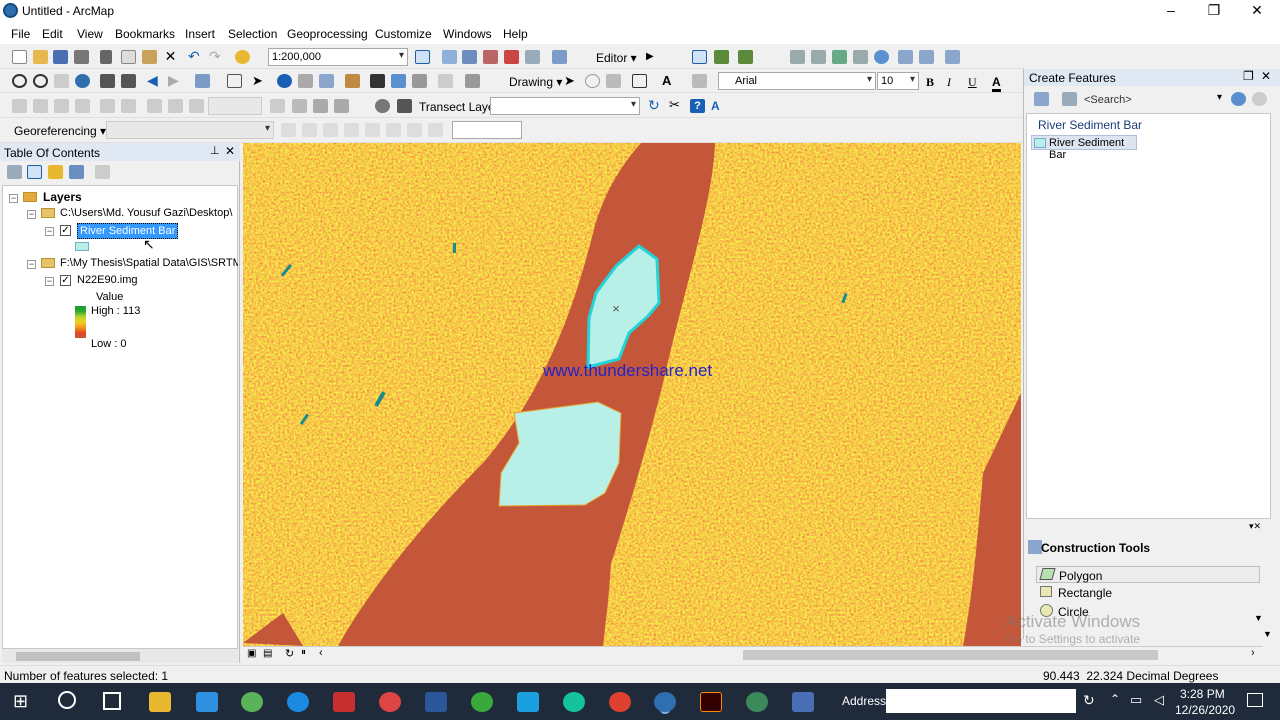 This screenshot has height=720, width=1280. Describe the element at coordinates (419, 81) in the screenshot. I see `time-slider-icon` at that location.